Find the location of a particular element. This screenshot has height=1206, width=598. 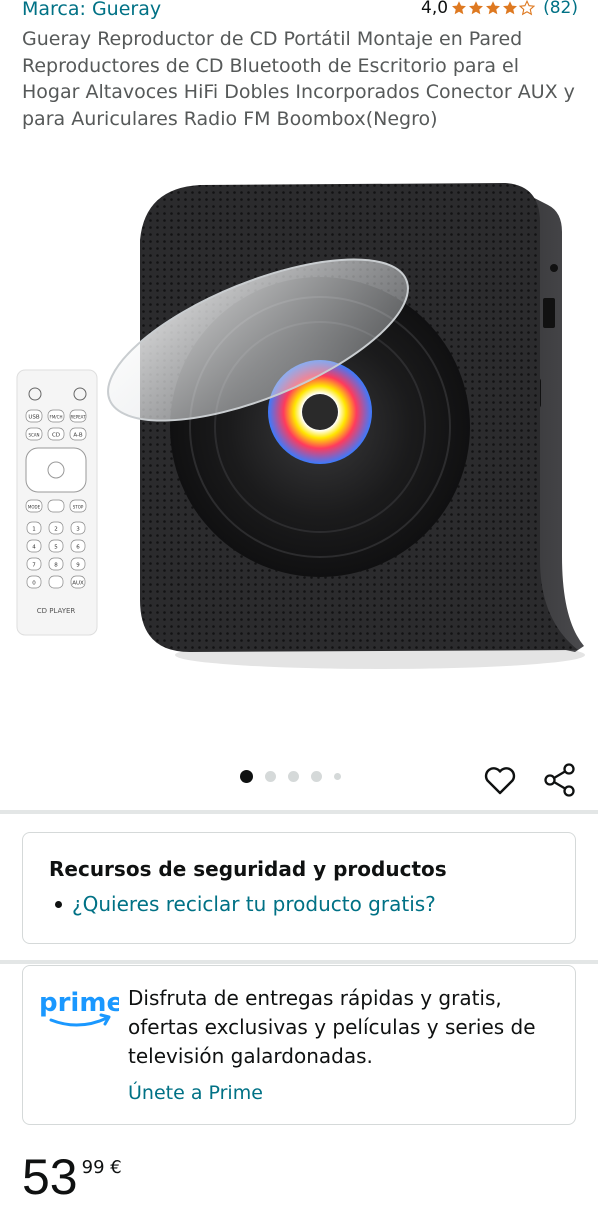

remote-key-label: 5 is located at coordinates (56, 548).